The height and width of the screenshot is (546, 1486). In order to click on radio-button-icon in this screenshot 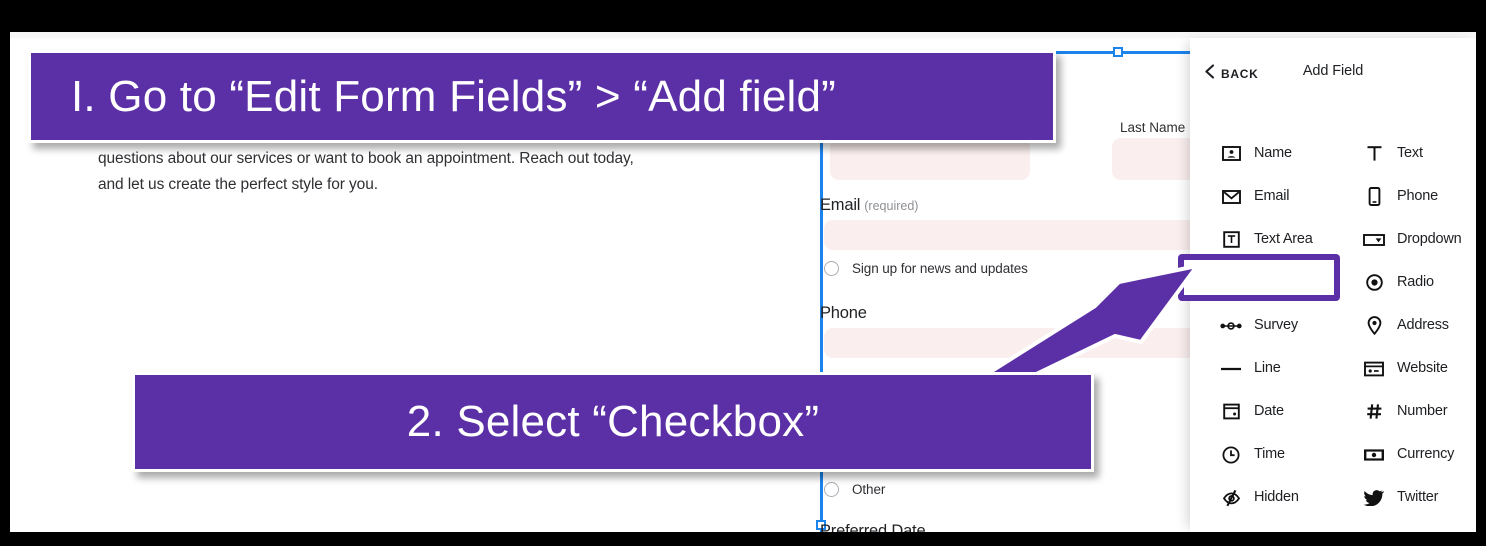, I will do `click(1374, 282)`.